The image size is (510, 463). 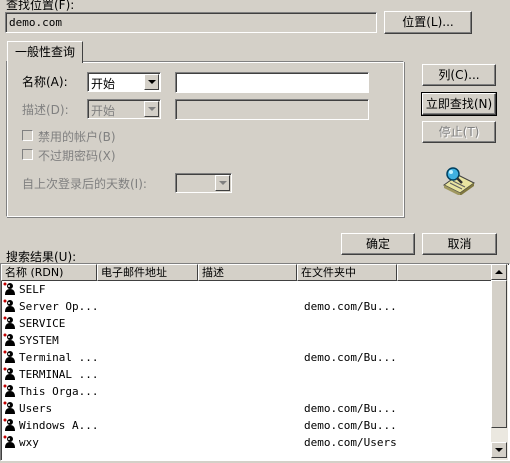 I want to click on scroll-down-button, so click(x=499, y=450).